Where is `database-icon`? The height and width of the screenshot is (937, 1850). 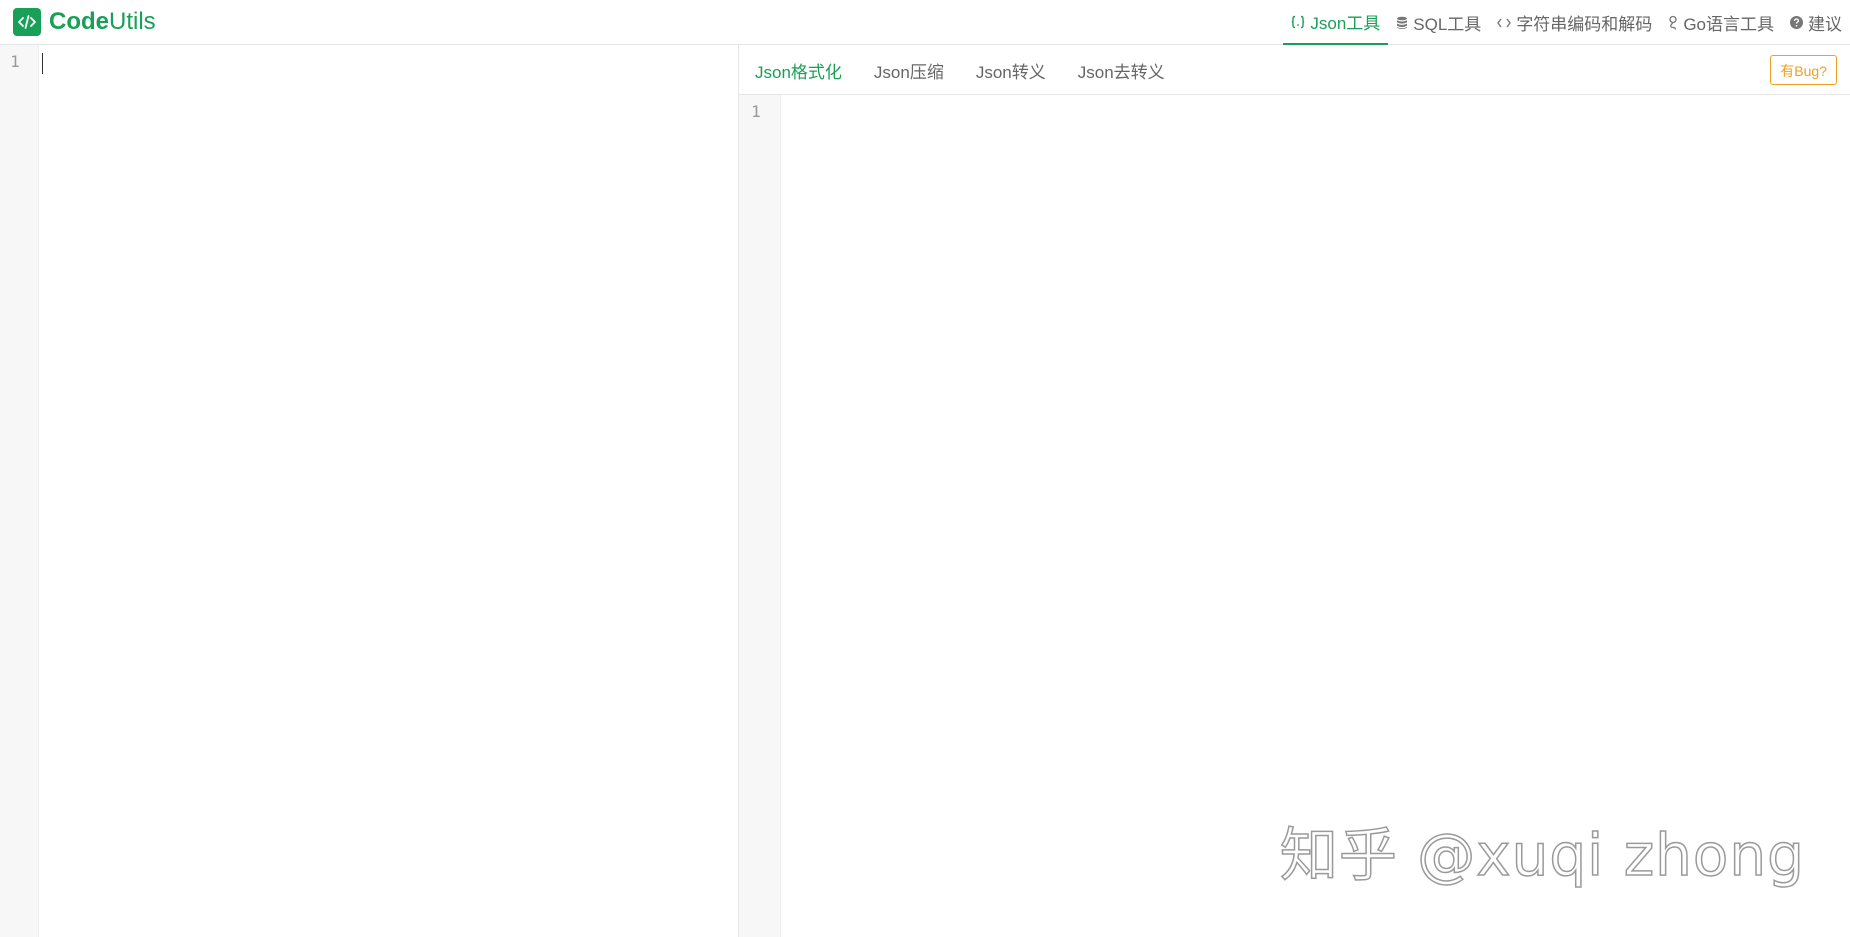
database-icon is located at coordinates (1402, 23).